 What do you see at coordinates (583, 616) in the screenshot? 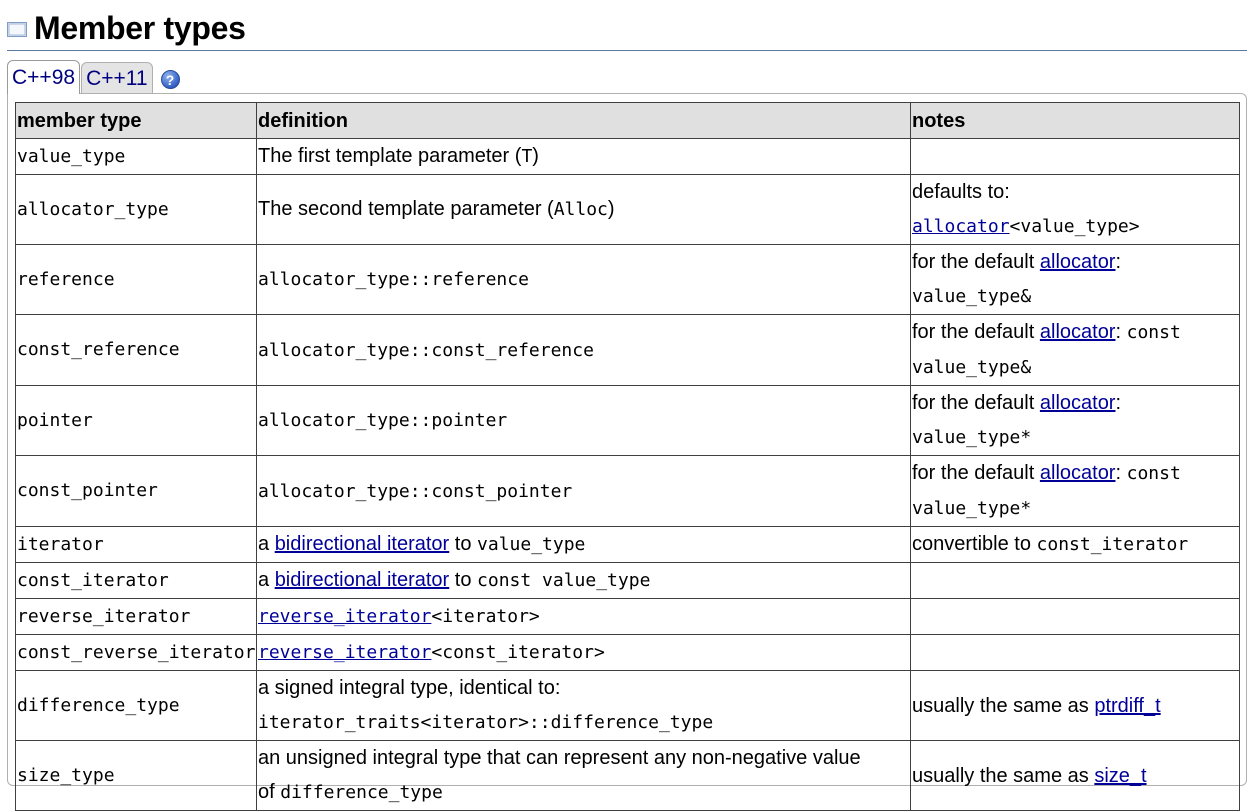
I see `definition-cell: reverse_iterator<iterator>` at bounding box center [583, 616].